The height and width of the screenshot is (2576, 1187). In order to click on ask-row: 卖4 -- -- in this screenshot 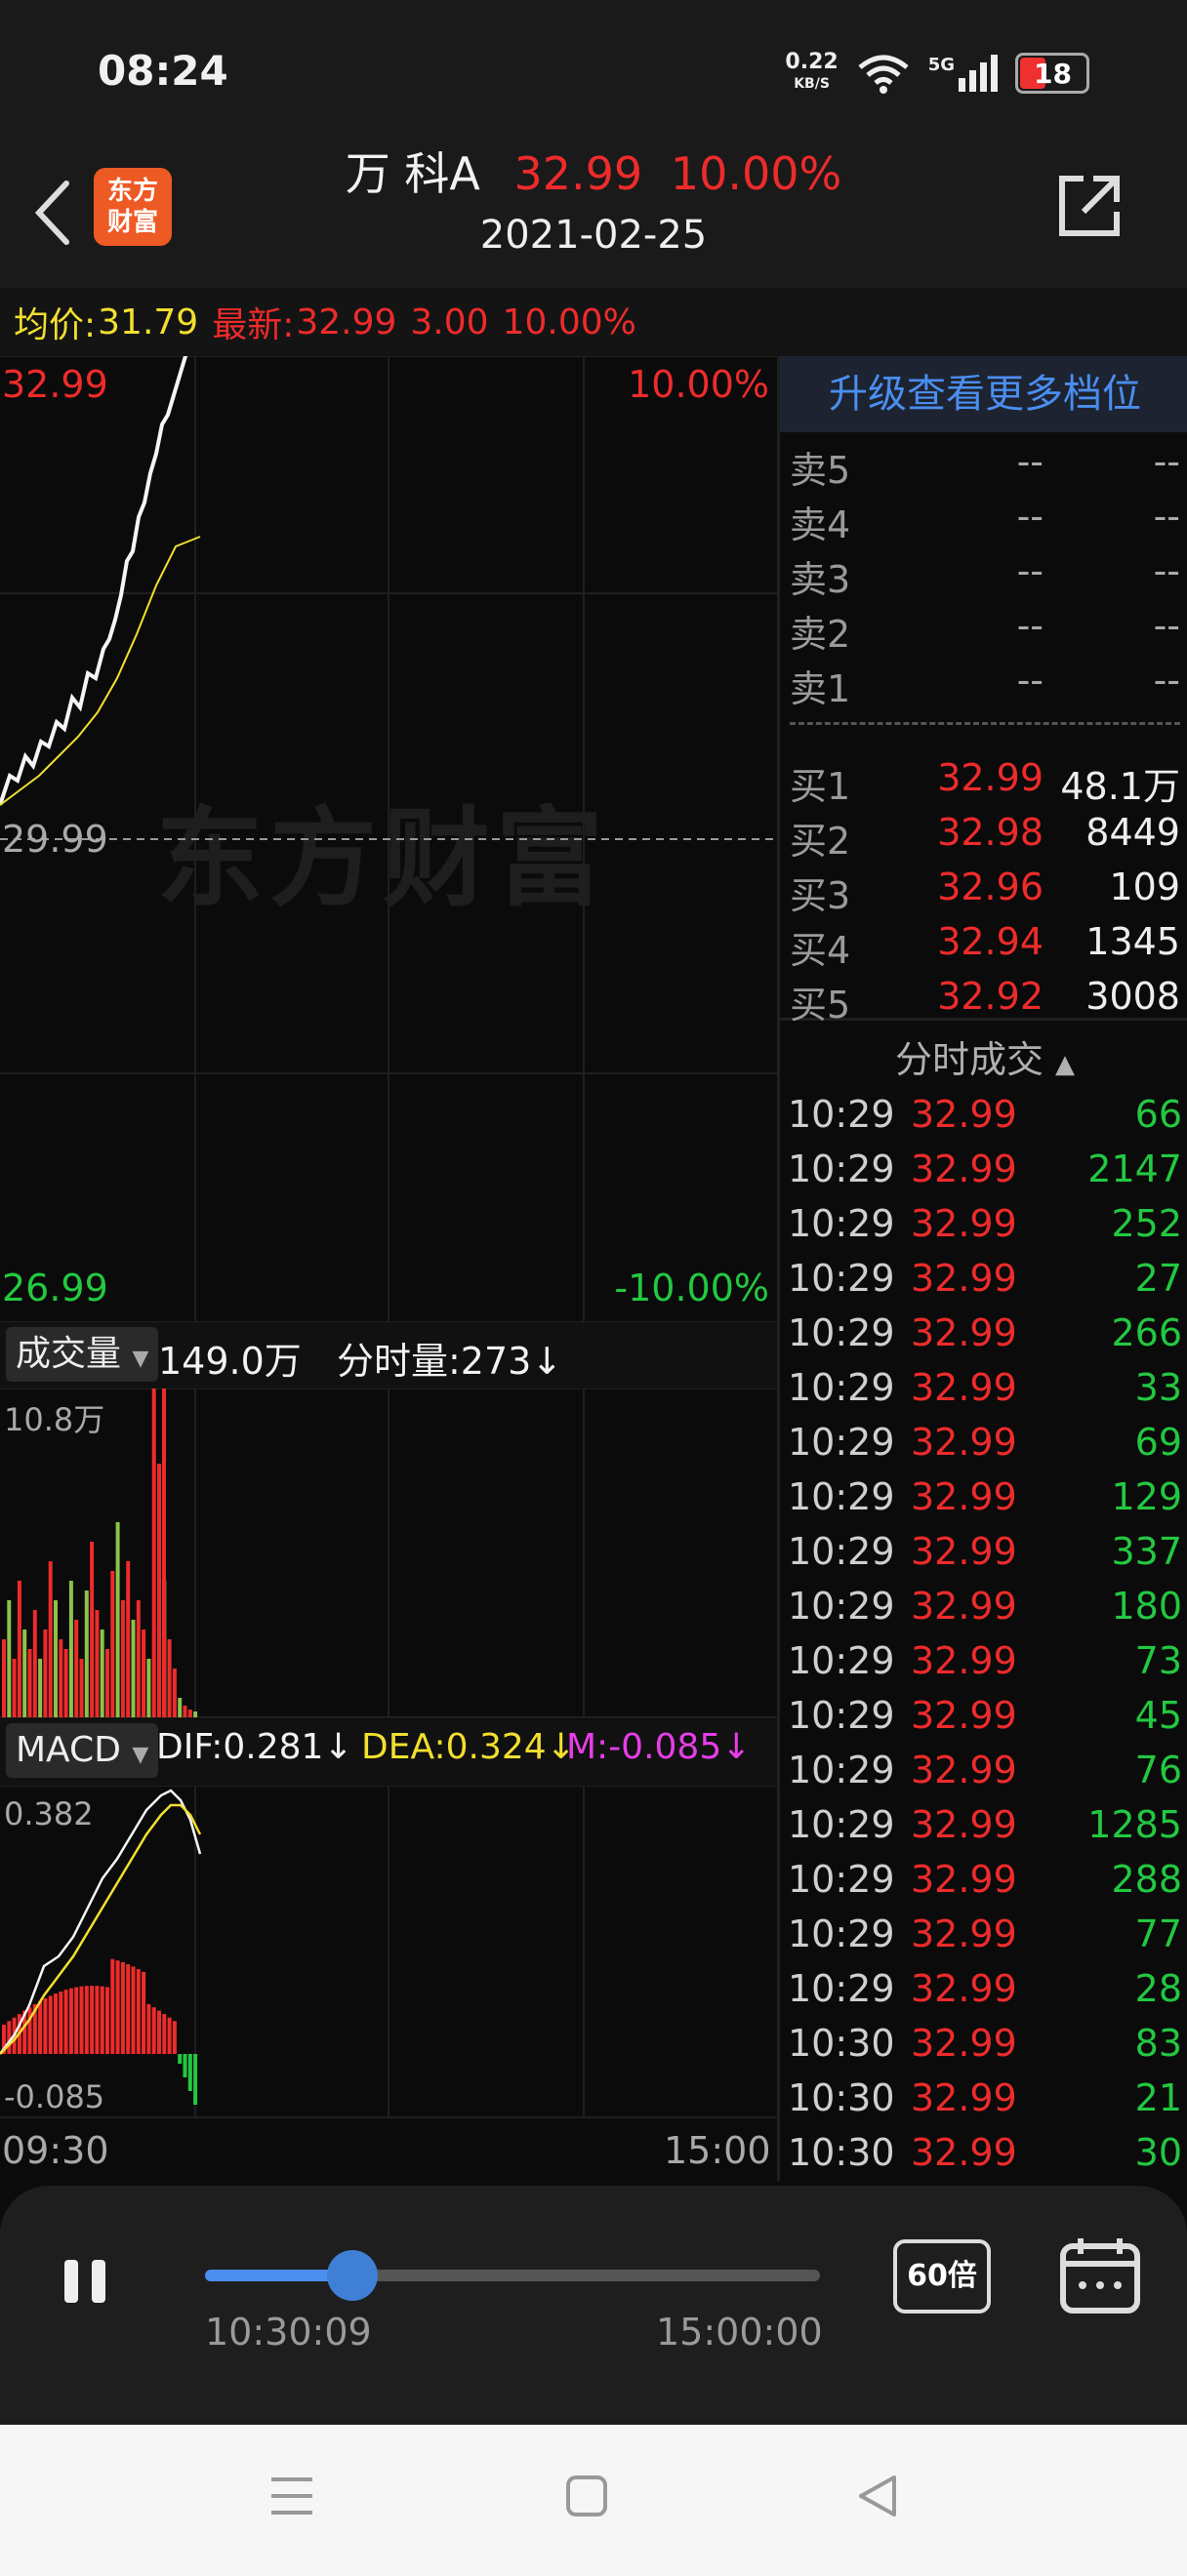, I will do `click(985, 522)`.